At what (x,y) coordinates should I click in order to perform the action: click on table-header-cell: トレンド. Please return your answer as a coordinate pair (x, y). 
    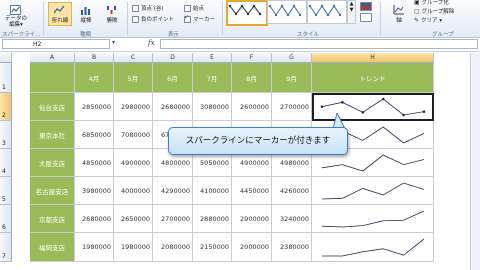
    Looking at the image, I should click on (373, 78).